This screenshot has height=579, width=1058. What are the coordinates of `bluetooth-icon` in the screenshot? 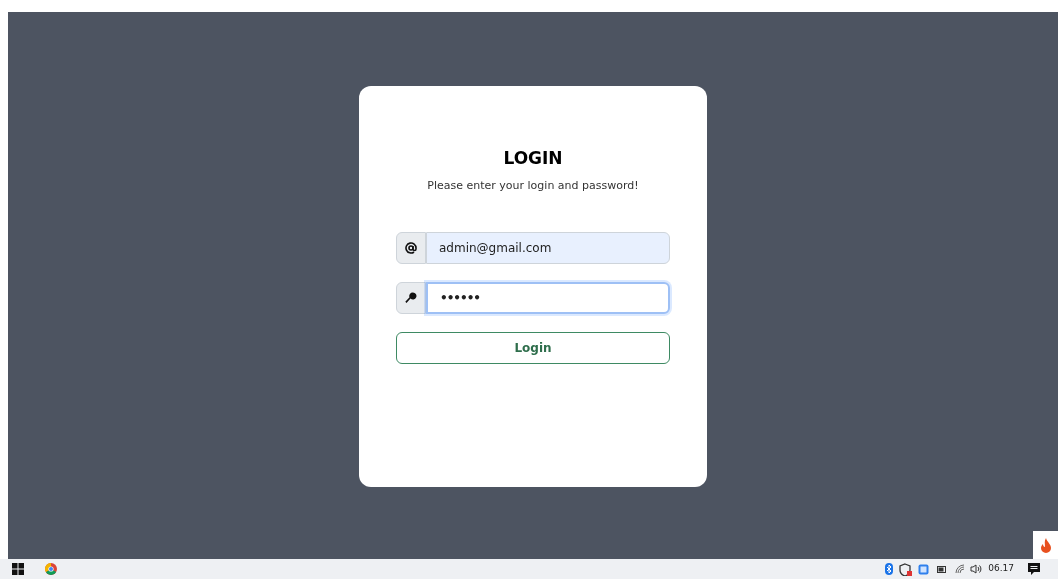 It's located at (889, 569).